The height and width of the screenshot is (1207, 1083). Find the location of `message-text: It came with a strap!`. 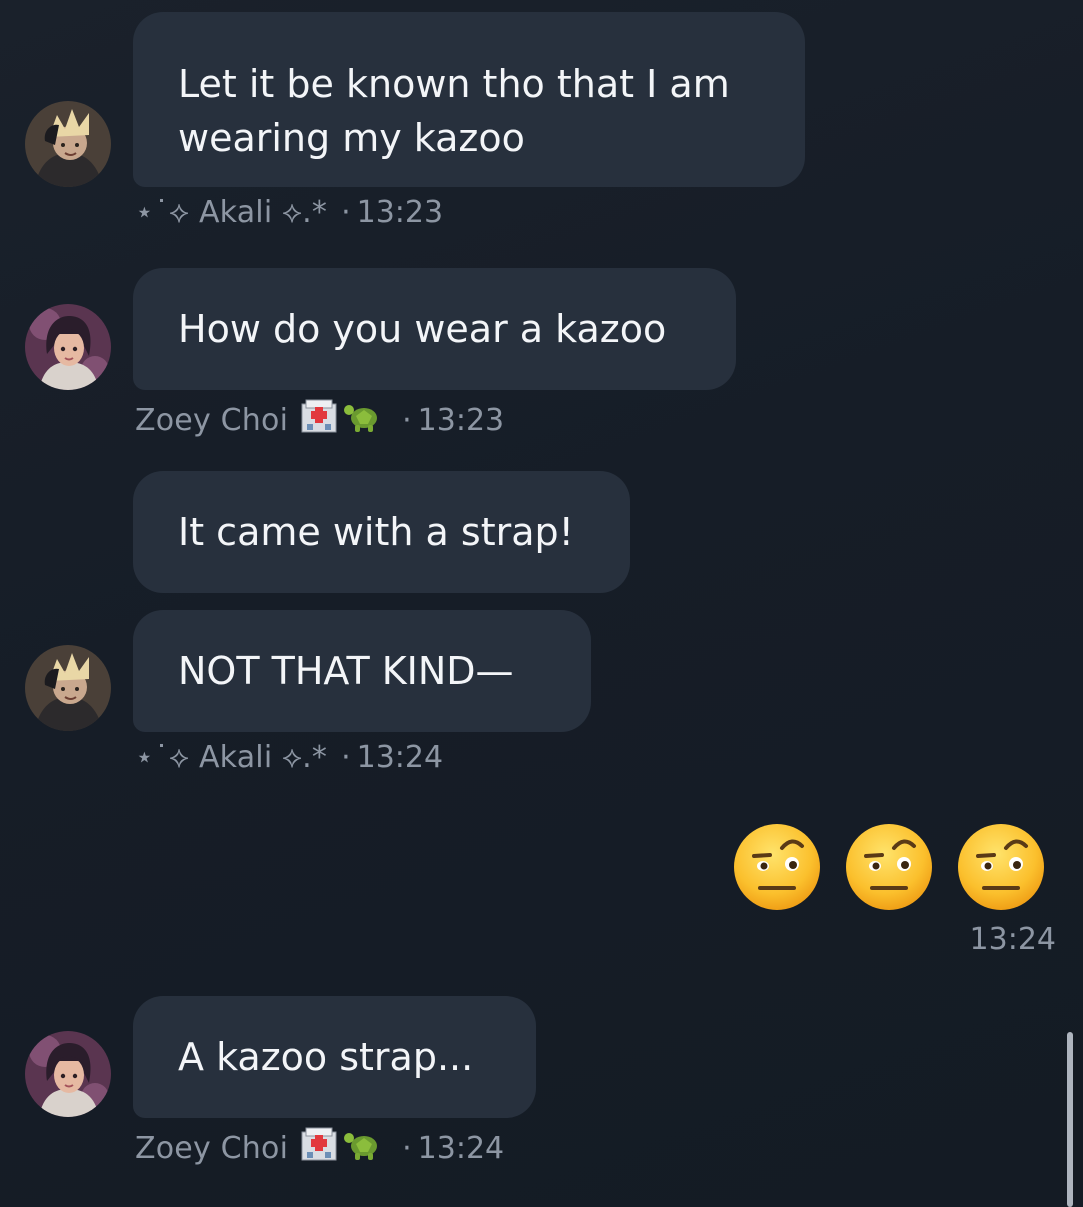

message-text: It came with a strap! is located at coordinates (376, 532).